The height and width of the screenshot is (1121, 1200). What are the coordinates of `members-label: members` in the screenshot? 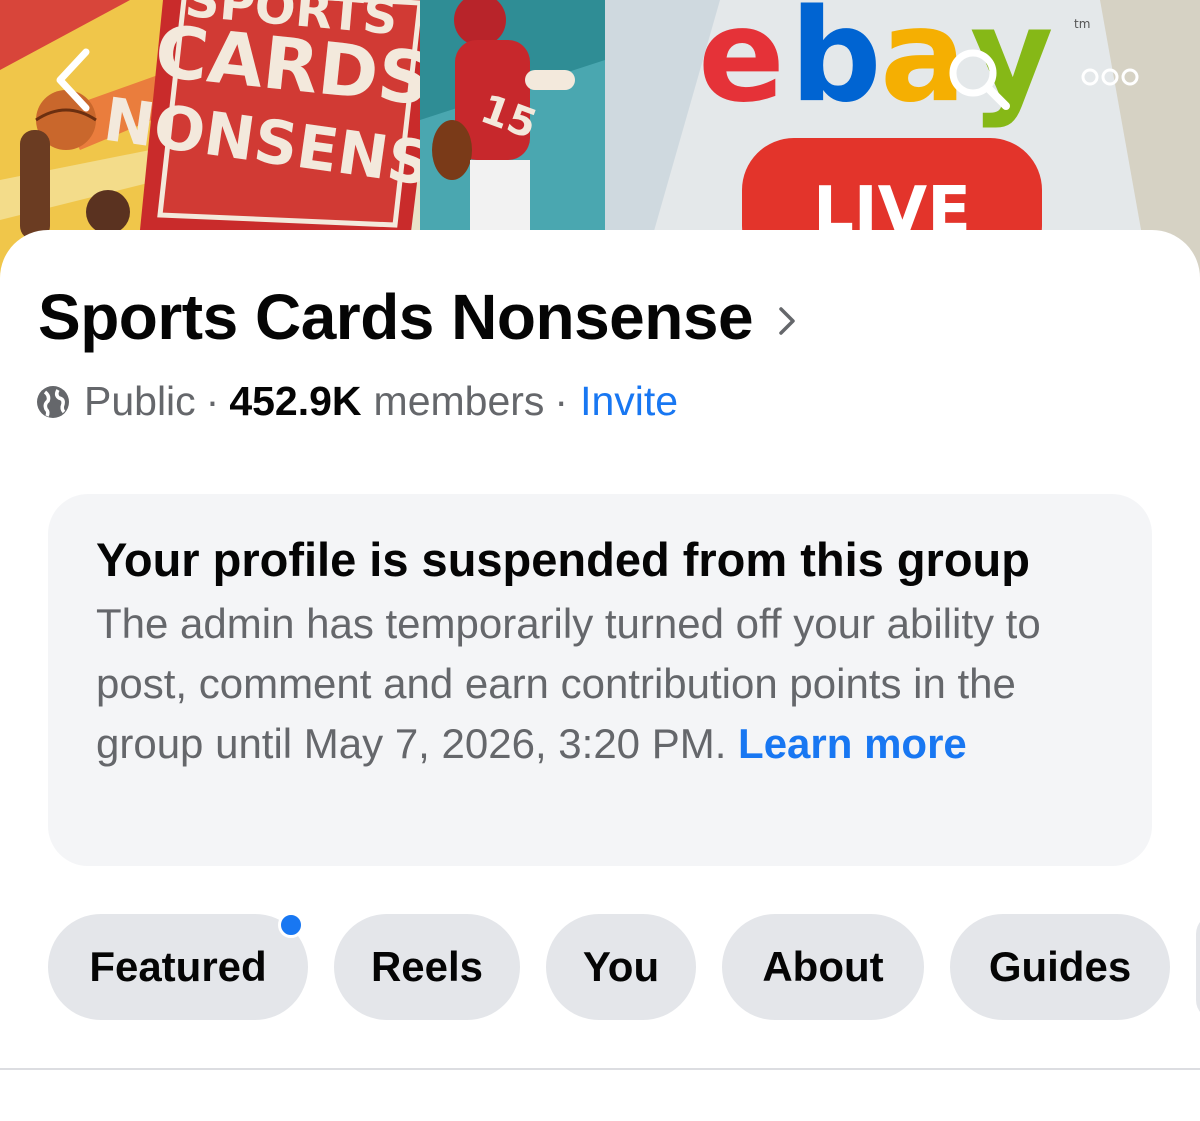 It's located at (459, 401).